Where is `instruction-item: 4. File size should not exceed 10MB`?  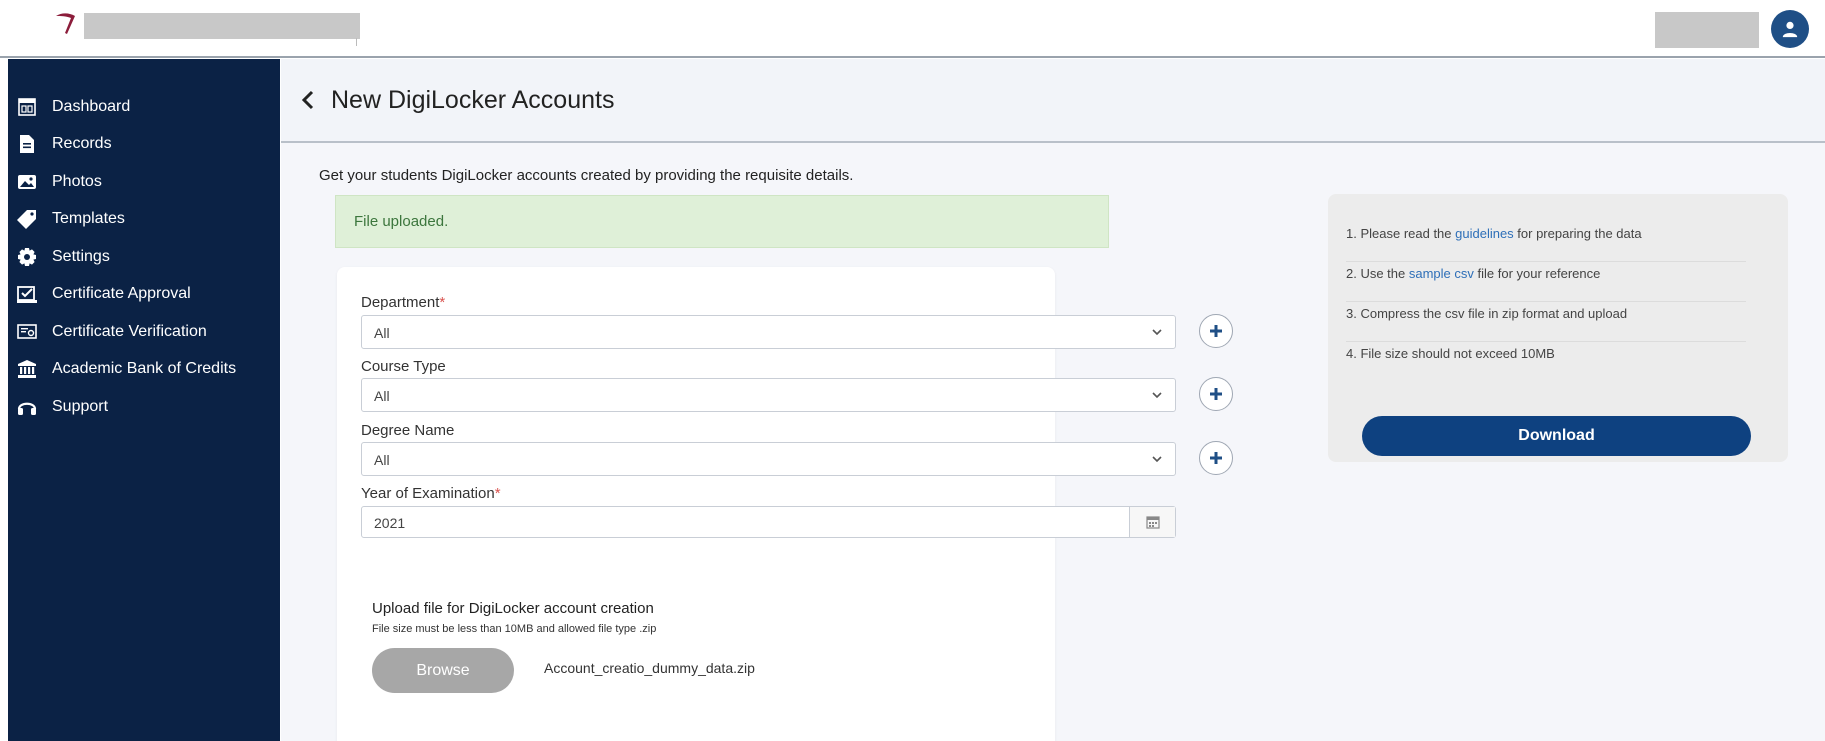
instruction-item: 4. File size should not exceed 10MB is located at coordinates (1546, 362).